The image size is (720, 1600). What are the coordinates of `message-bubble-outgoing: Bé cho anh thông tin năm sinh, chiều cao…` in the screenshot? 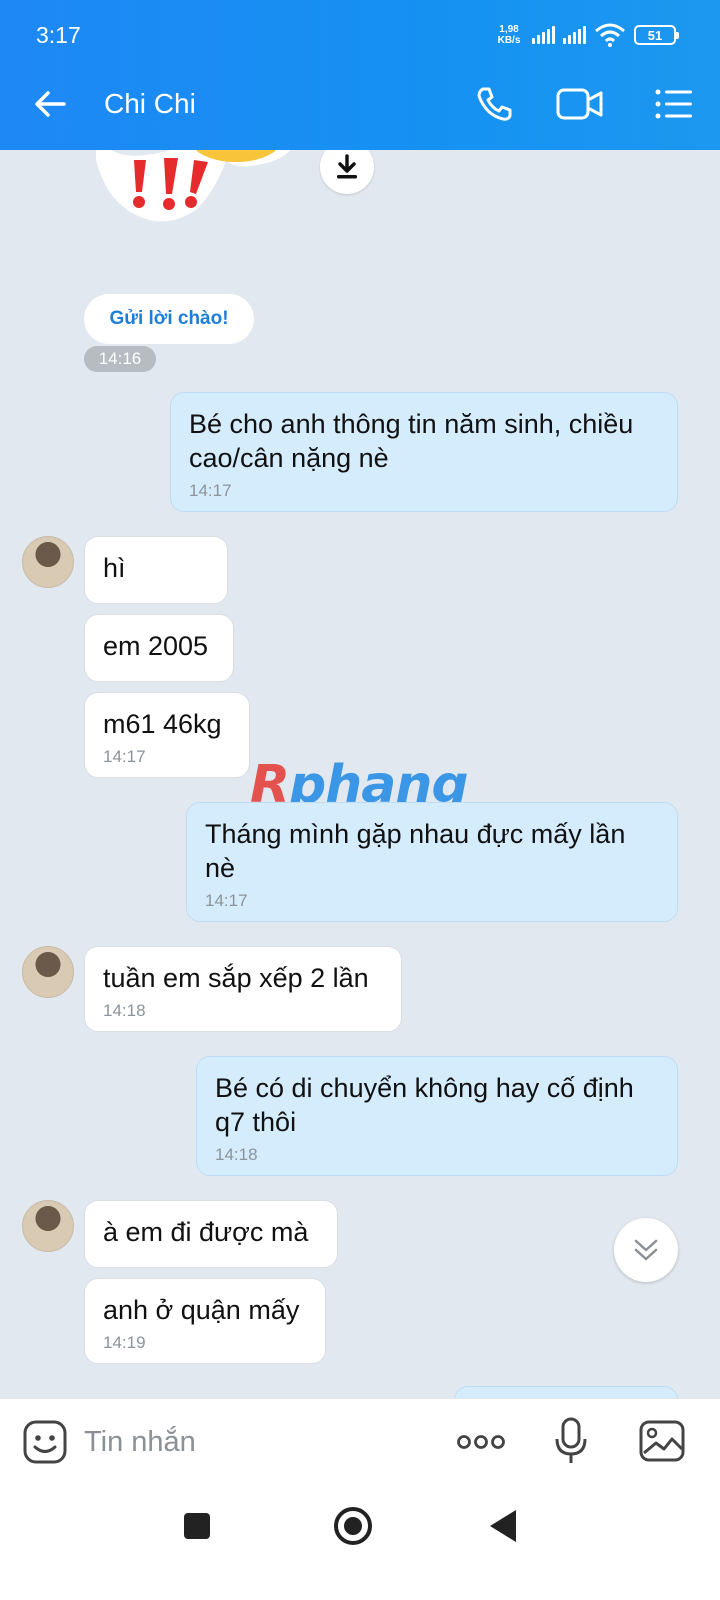 It's located at (424, 452).